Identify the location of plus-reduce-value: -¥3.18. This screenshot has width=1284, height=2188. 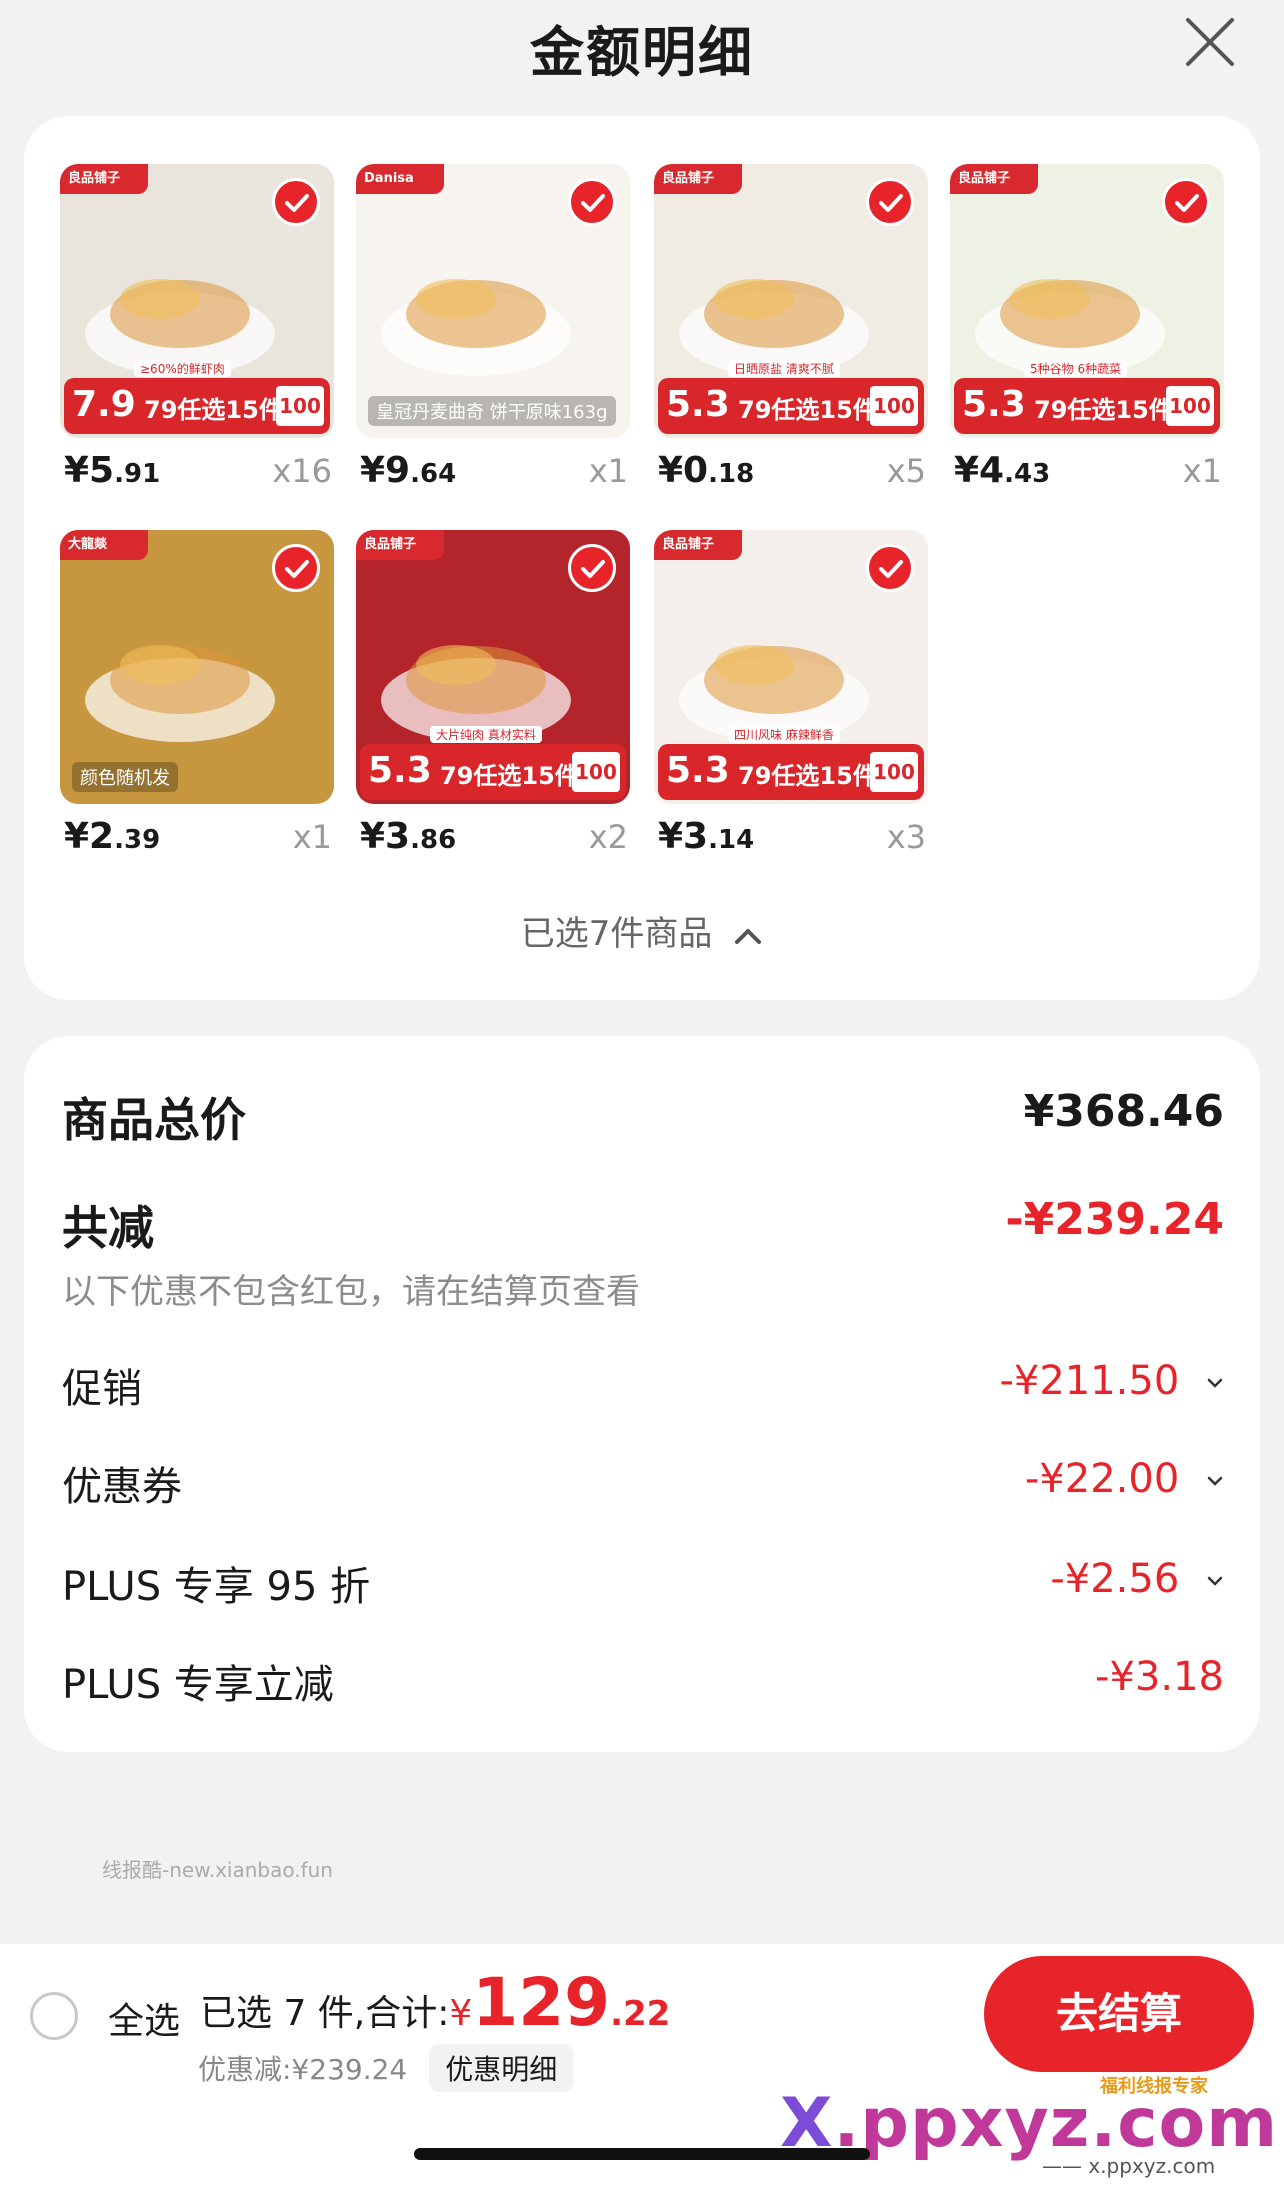
(1159, 1677).